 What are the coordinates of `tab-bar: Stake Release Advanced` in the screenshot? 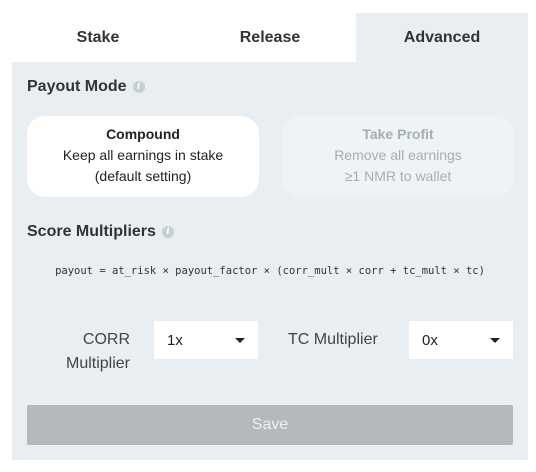 It's located at (270, 37).